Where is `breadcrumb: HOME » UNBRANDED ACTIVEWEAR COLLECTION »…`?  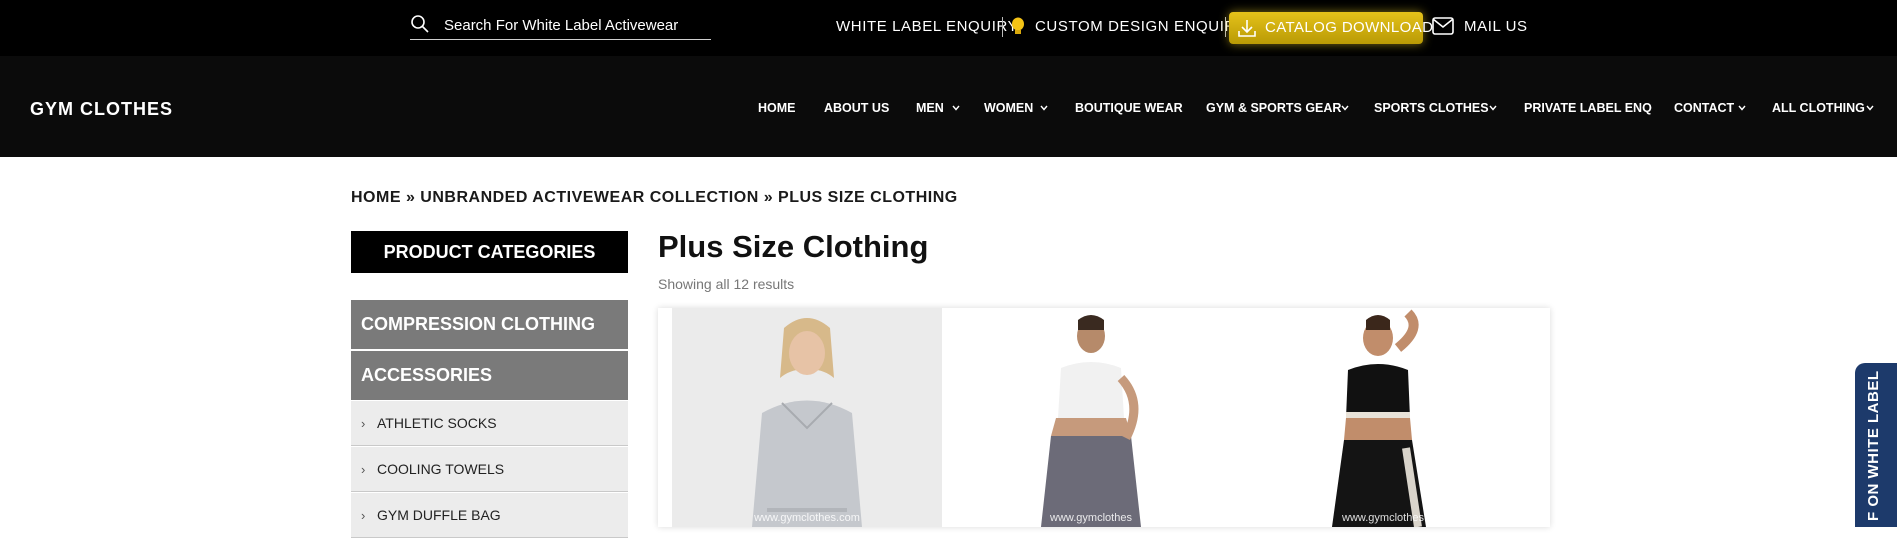 breadcrumb: HOME » UNBRANDED ACTIVEWEAR COLLECTION »… is located at coordinates (654, 198).